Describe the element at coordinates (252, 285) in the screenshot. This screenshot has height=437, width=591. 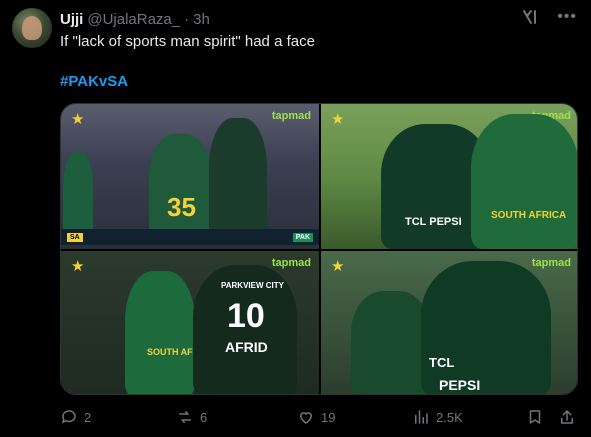
I see `sponsor-text: PARKVIEW CITY` at that location.